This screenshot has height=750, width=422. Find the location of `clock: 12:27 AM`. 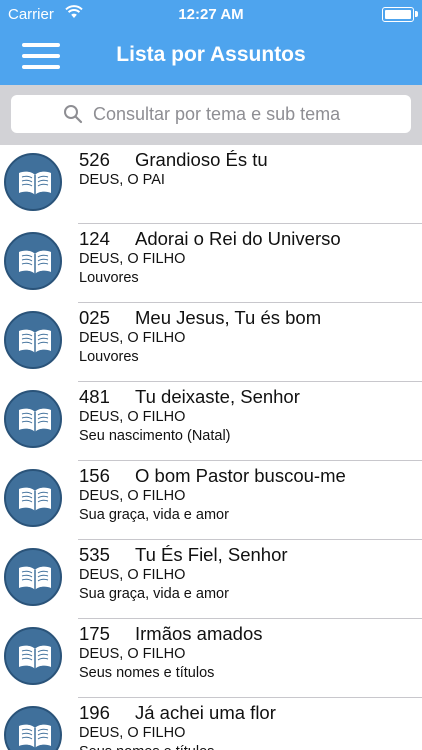

clock: 12:27 AM is located at coordinates (211, 14).